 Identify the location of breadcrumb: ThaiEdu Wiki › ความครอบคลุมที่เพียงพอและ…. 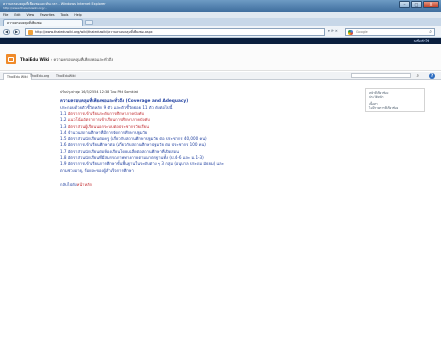
(66, 59).